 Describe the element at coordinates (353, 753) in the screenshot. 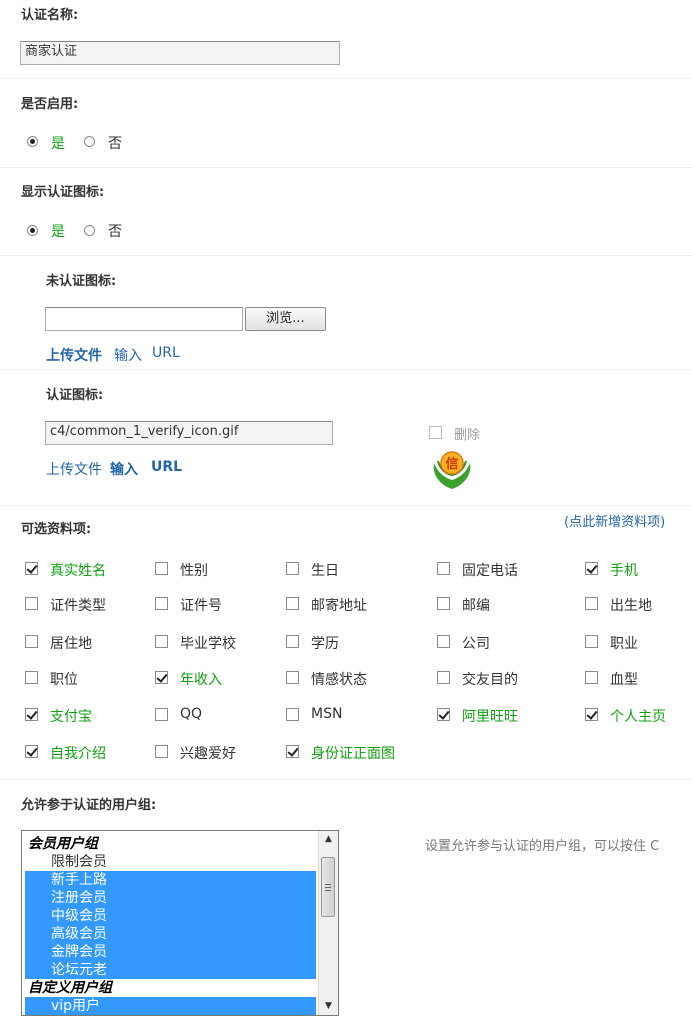

I see `field-checkbox-label: 身份证正面图` at that location.